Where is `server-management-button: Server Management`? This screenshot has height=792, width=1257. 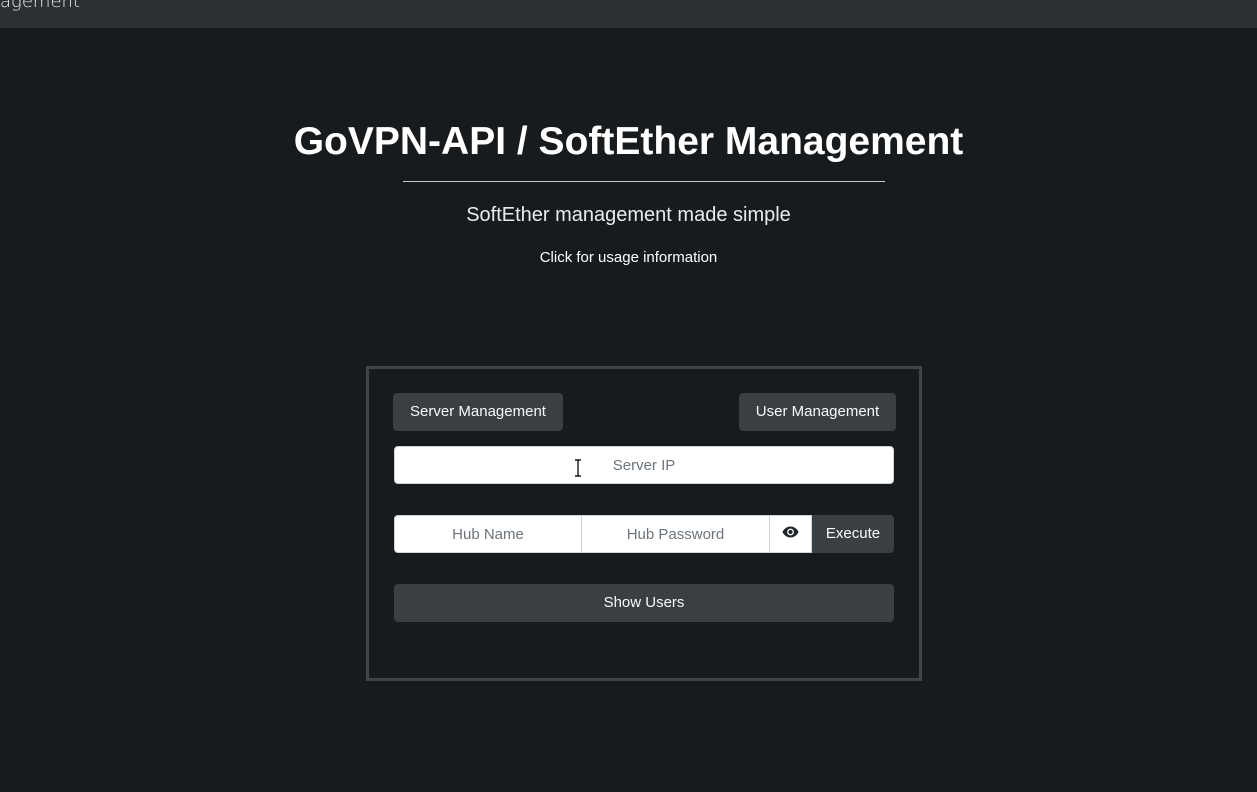
server-management-button: Server Management is located at coordinates (478, 412).